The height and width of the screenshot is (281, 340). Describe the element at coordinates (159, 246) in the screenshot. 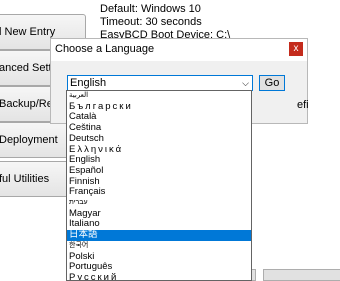

I see `language-option: 한국어` at that location.